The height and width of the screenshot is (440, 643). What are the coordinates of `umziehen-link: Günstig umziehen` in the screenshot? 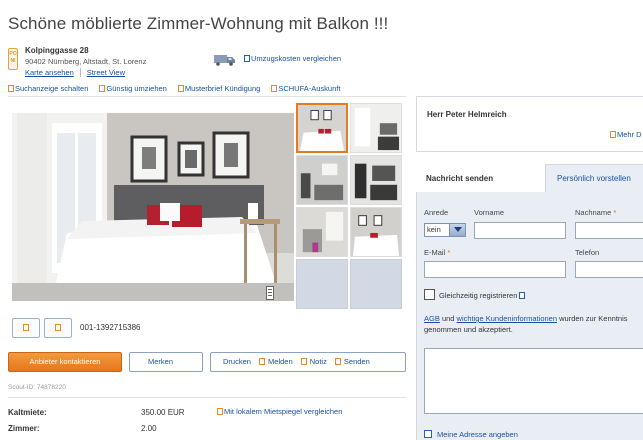 It's located at (133, 88).